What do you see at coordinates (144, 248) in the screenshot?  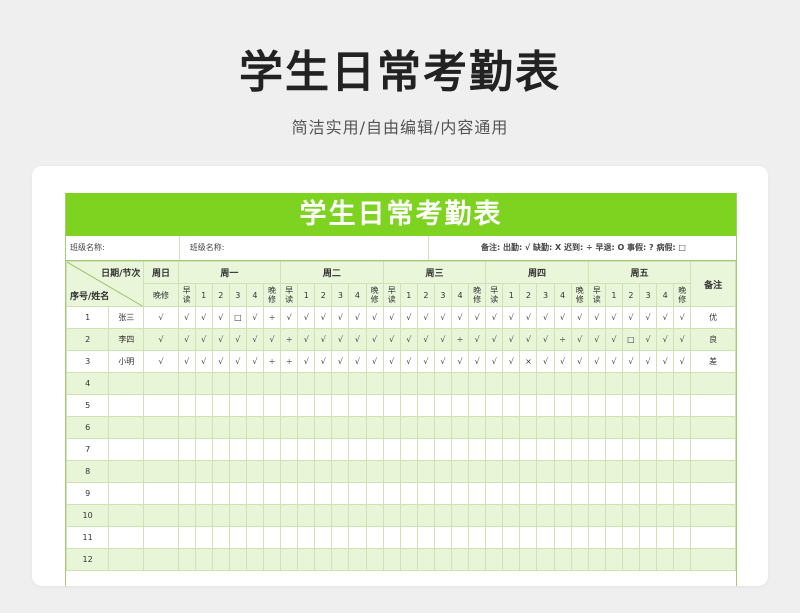 I see `class-name-field` at bounding box center [144, 248].